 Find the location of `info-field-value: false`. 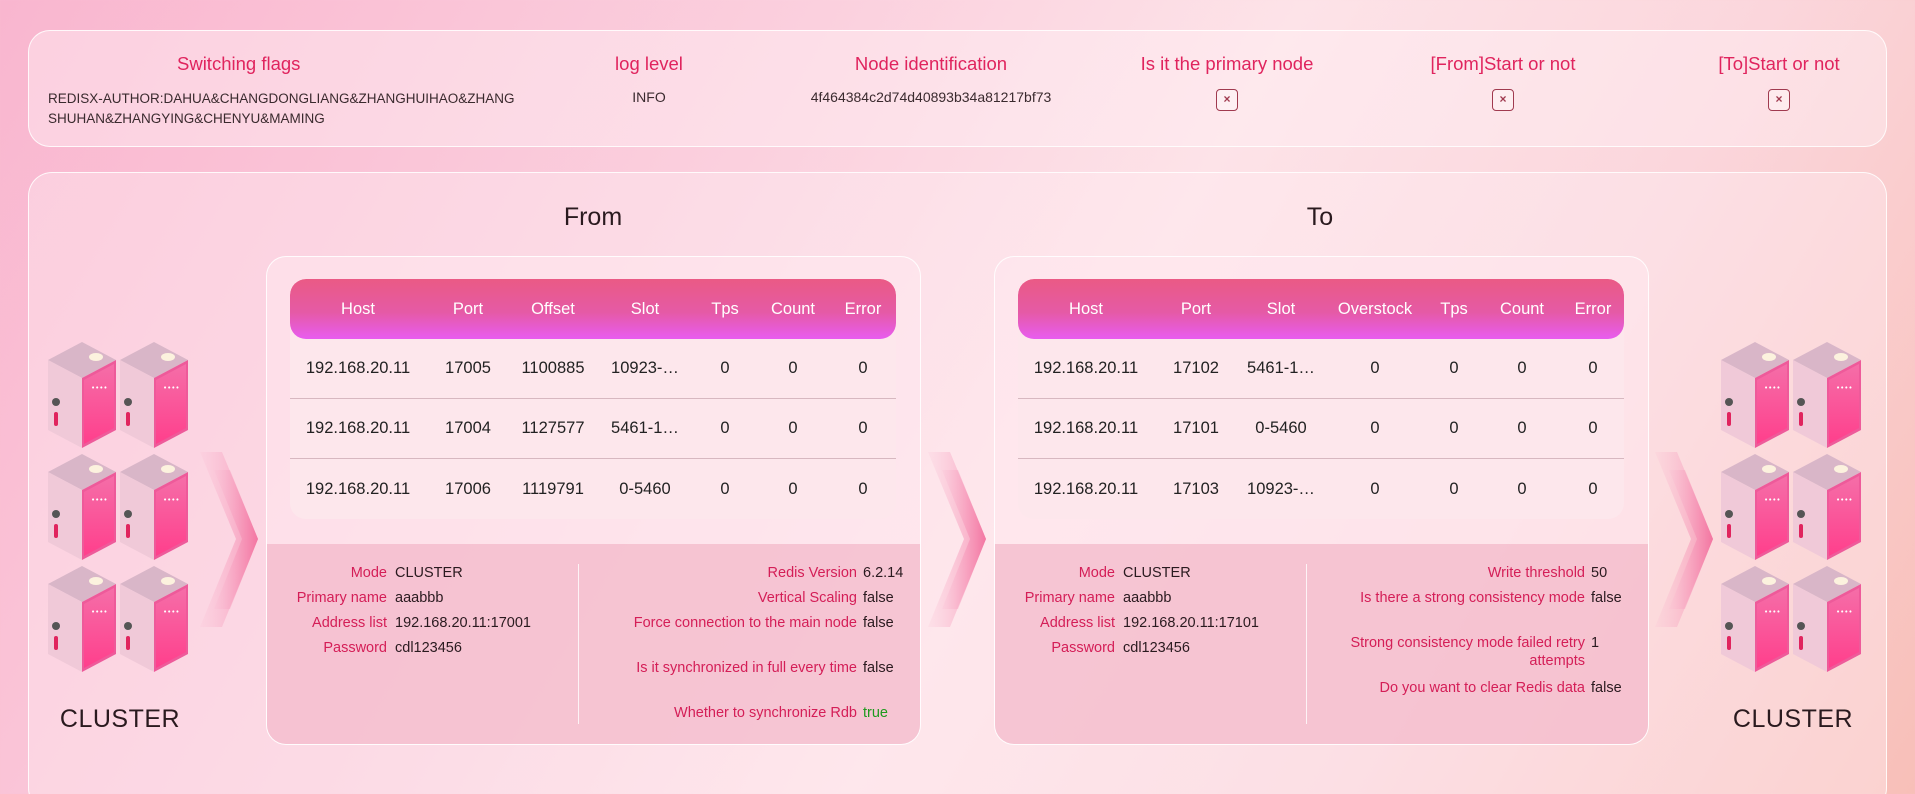

info-field-value: false is located at coordinates (878, 668).